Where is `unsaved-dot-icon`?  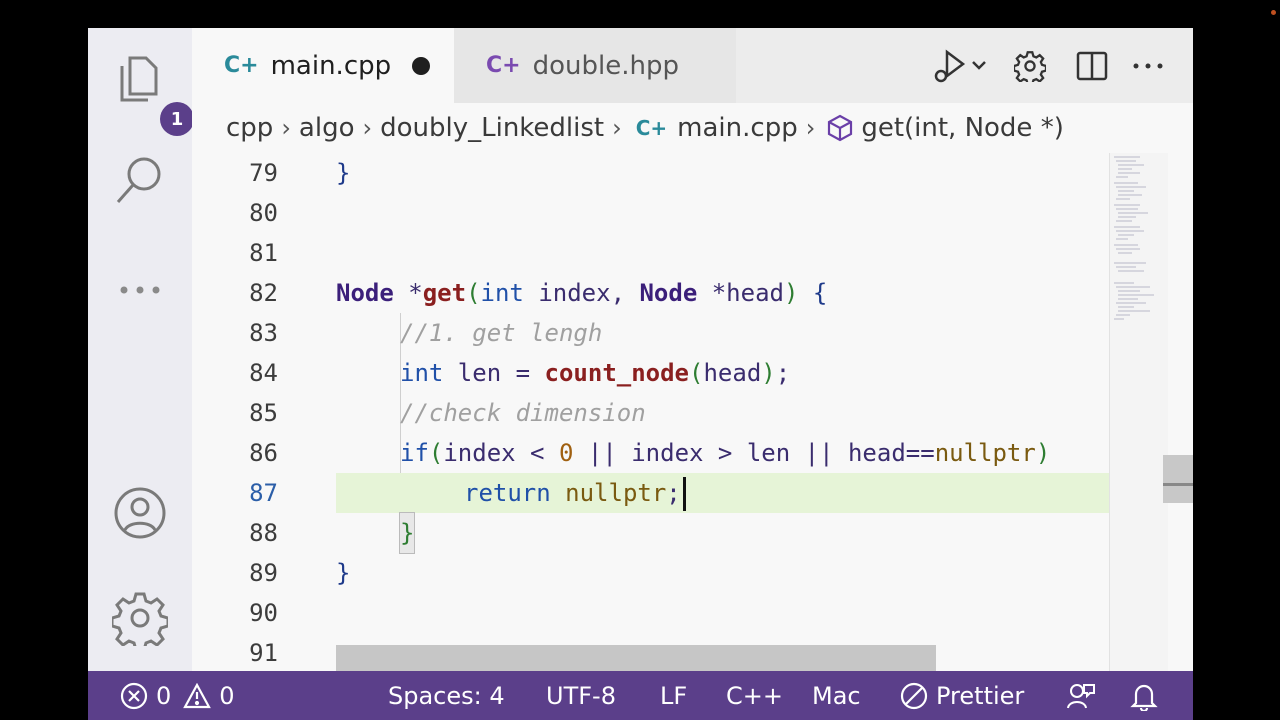 unsaved-dot-icon is located at coordinates (421, 65).